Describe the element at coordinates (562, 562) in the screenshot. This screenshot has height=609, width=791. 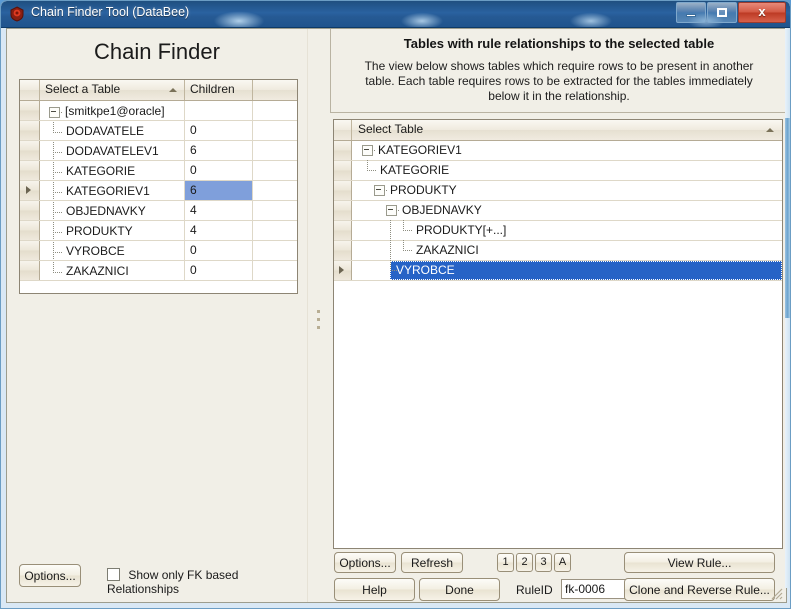
I see `level-all-button: A` at that location.